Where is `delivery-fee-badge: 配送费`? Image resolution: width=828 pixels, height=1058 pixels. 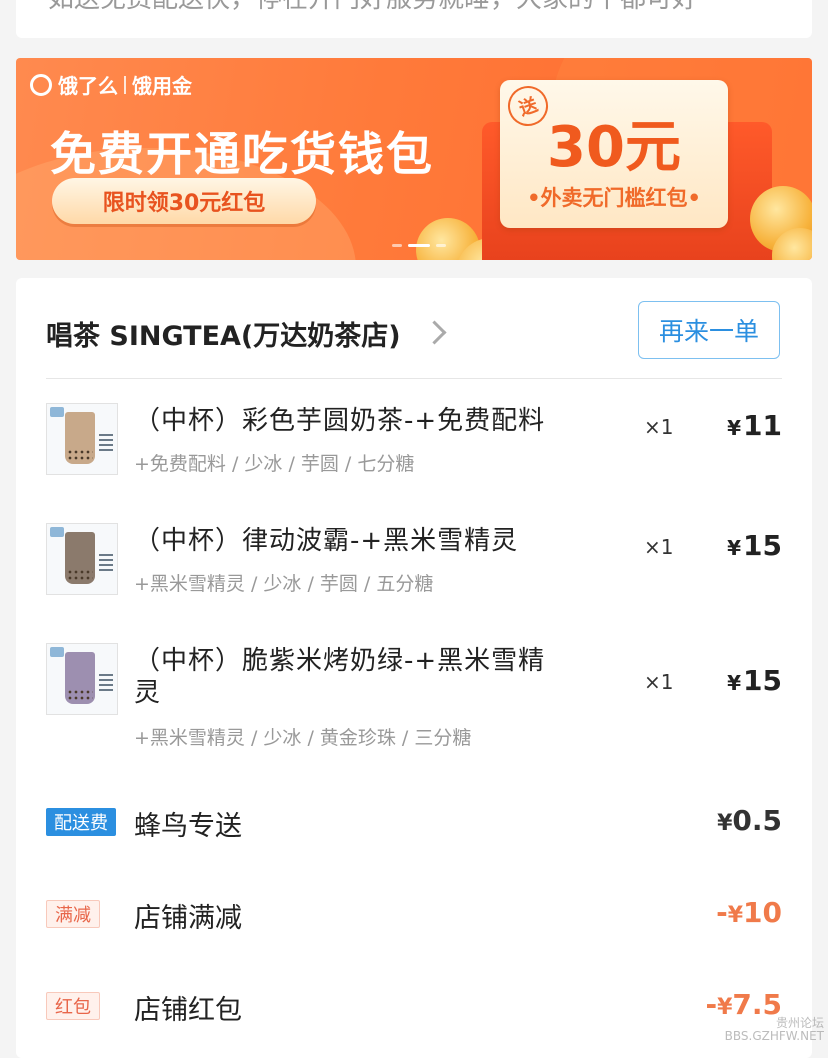
delivery-fee-badge: 配送费 is located at coordinates (81, 822).